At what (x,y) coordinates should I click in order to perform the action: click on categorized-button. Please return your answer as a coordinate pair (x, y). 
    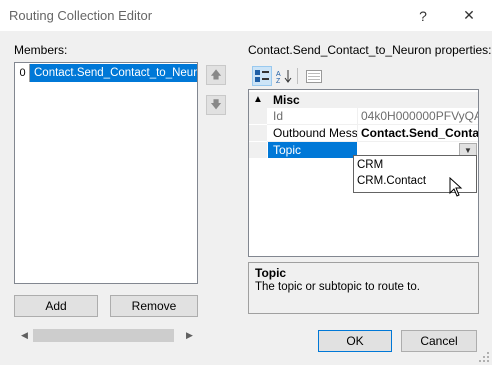
    Looking at the image, I should click on (262, 76).